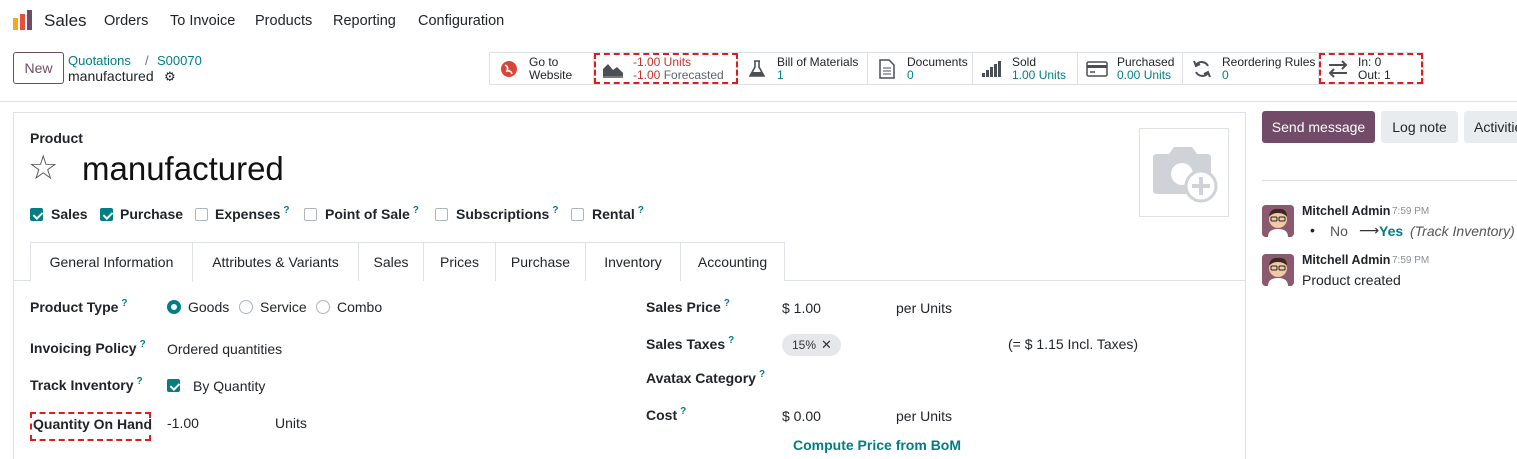  What do you see at coordinates (801, 416) in the screenshot?
I see `cost-value: $ 0.00` at bounding box center [801, 416].